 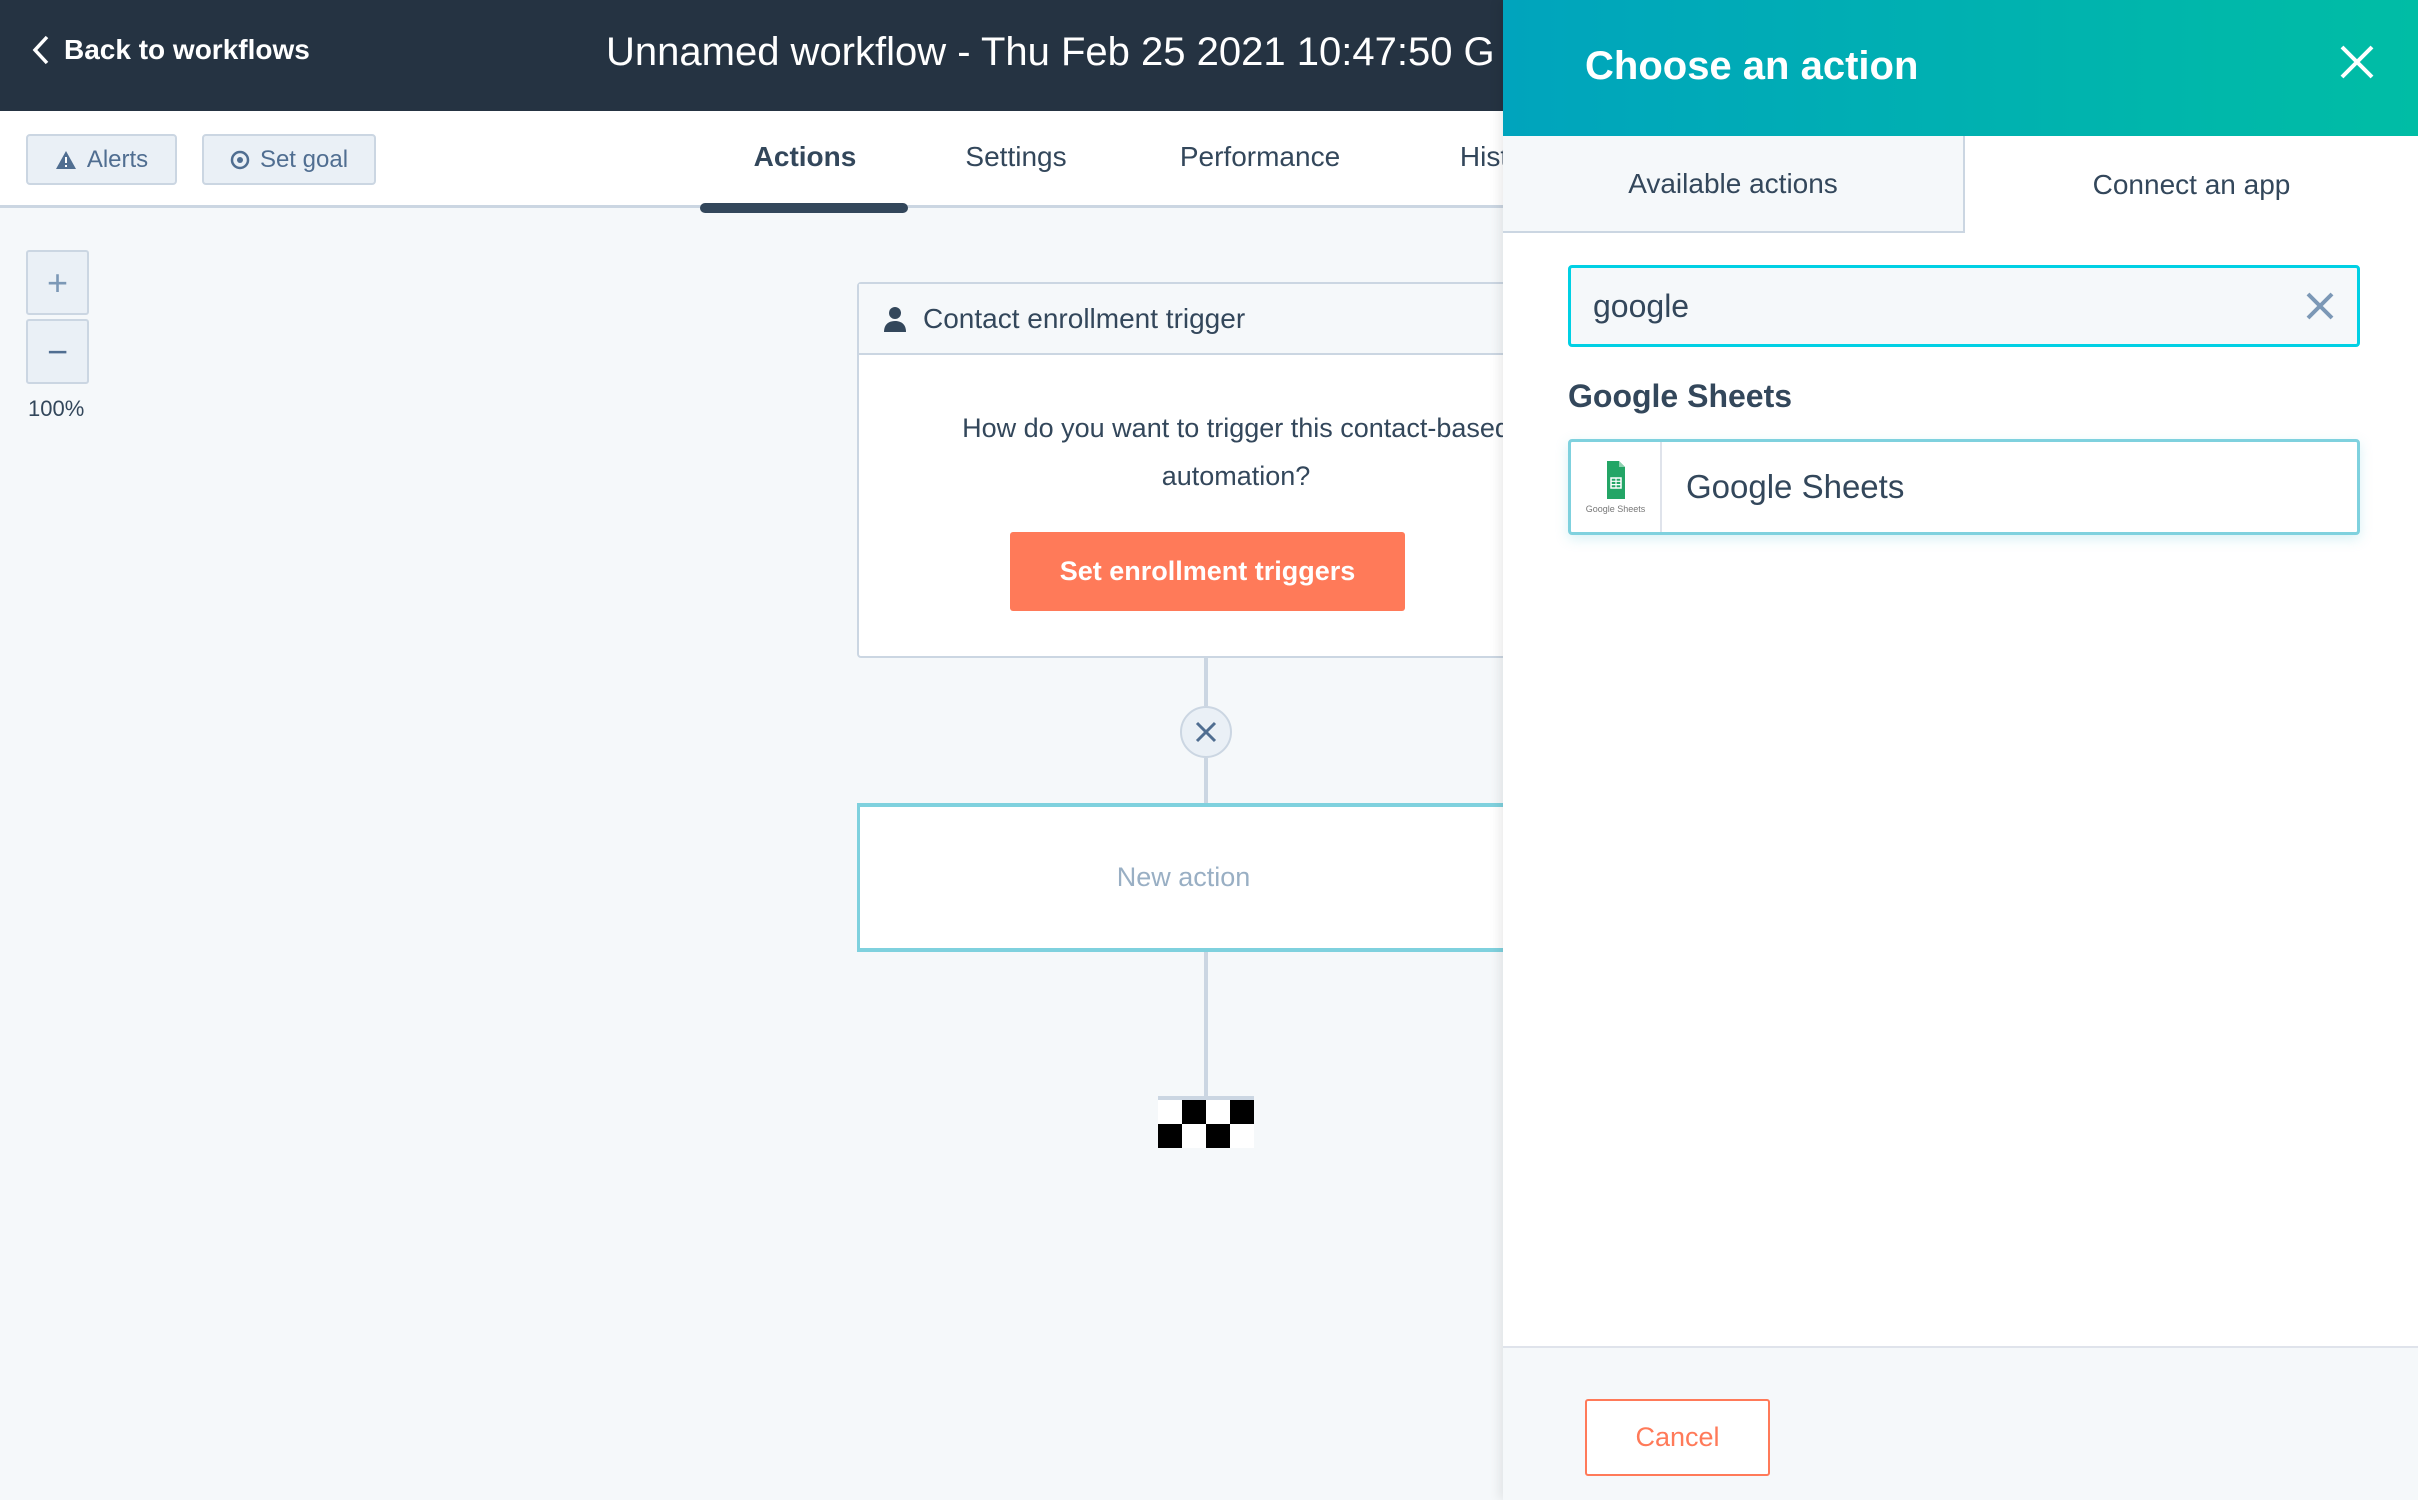 I want to click on contact-icon, so click(x=895, y=319).